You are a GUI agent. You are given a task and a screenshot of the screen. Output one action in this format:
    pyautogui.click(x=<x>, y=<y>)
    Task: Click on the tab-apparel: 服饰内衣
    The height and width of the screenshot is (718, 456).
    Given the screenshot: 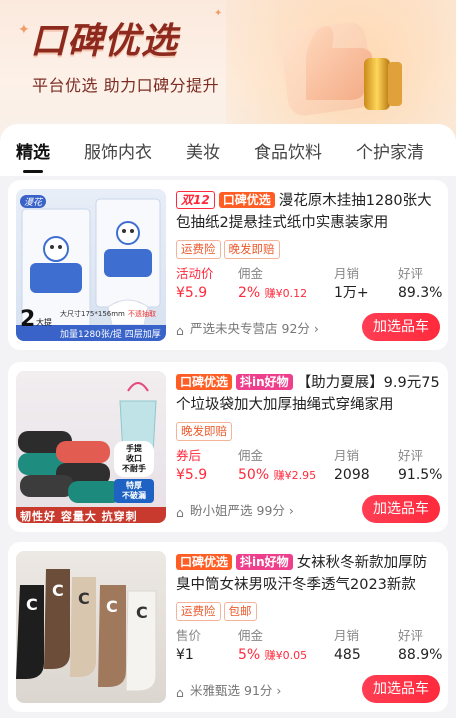 What is the action you would take?
    pyautogui.click(x=118, y=150)
    